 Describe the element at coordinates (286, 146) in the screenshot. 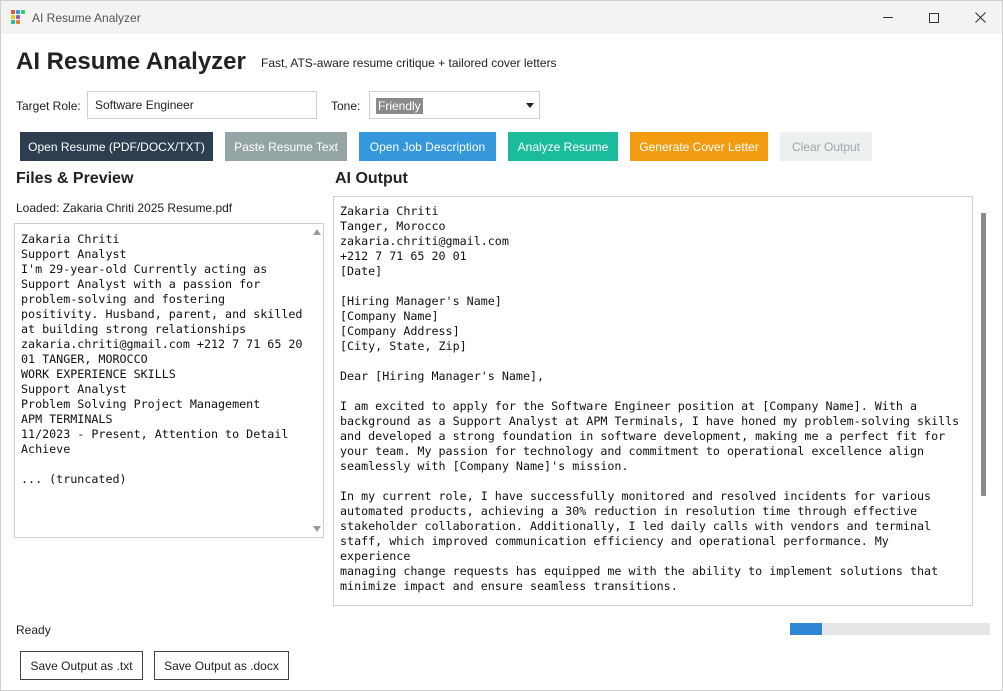

I see `paste-resume-button: Paste Resume Text` at that location.